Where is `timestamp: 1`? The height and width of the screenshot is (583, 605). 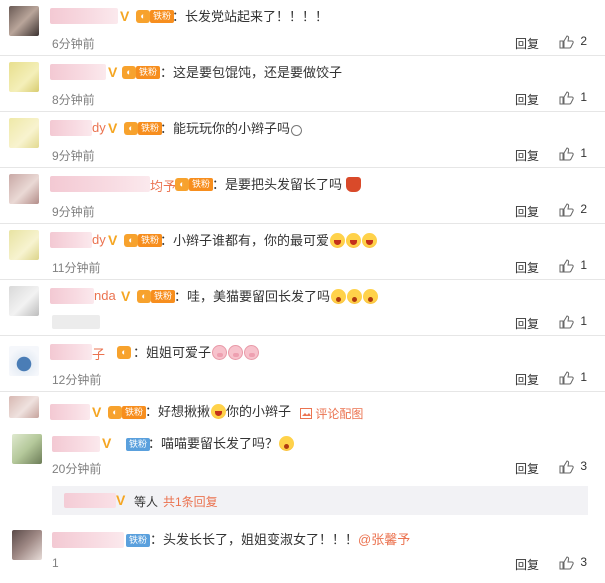
timestamp: 1 is located at coordinates (55, 563).